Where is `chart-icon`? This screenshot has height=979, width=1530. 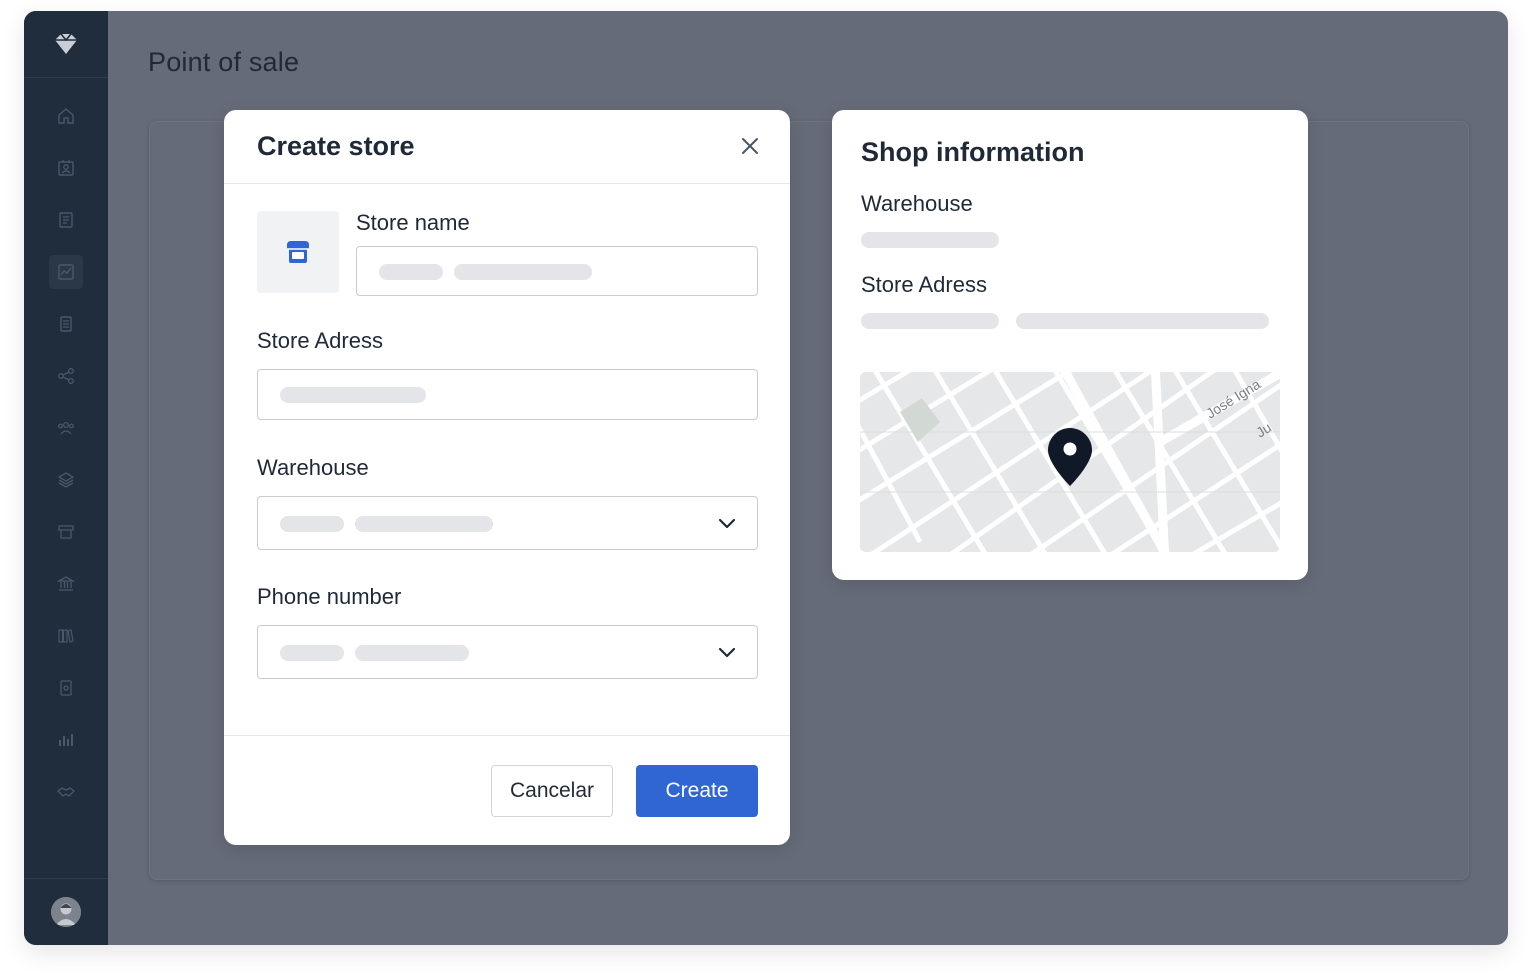
chart-icon is located at coordinates (66, 272).